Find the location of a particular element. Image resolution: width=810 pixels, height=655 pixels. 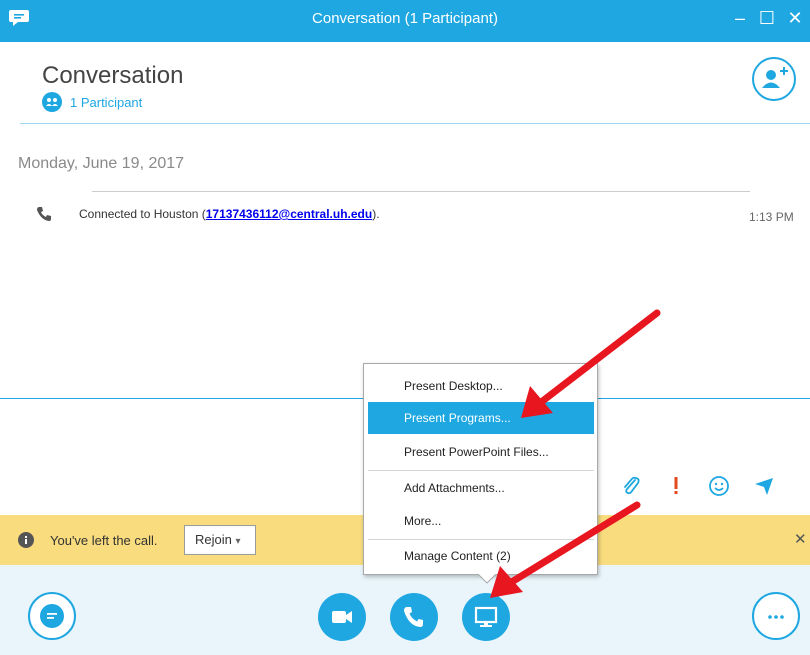

participants-icon is located at coordinates (52, 102).